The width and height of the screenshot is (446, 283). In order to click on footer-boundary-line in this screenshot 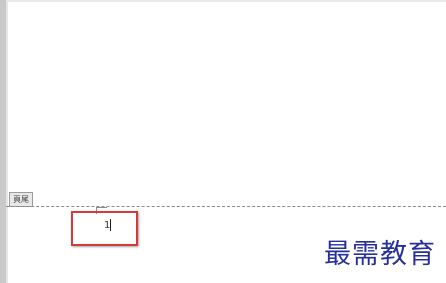, I will do `click(226, 206)`.